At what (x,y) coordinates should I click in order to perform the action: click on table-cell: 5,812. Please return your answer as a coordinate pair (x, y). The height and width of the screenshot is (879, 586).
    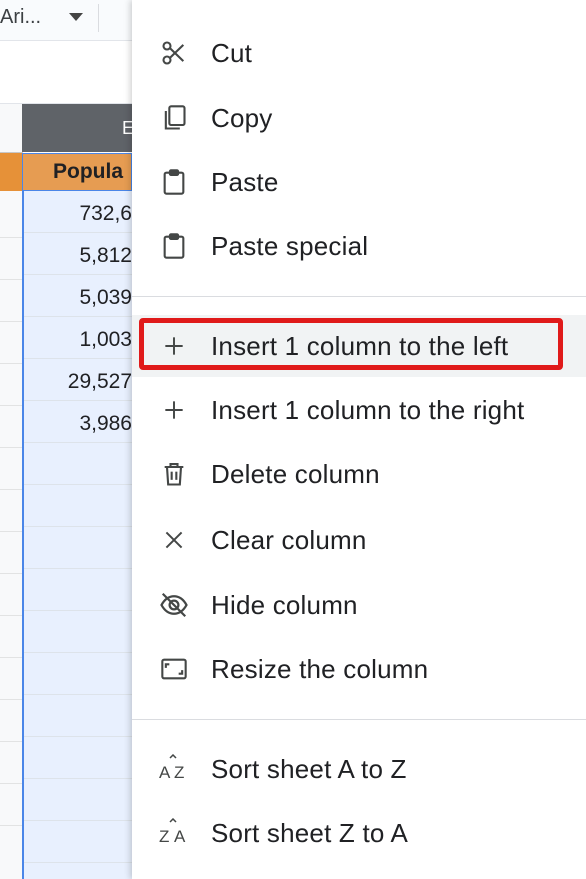
    Looking at the image, I should click on (78, 256).